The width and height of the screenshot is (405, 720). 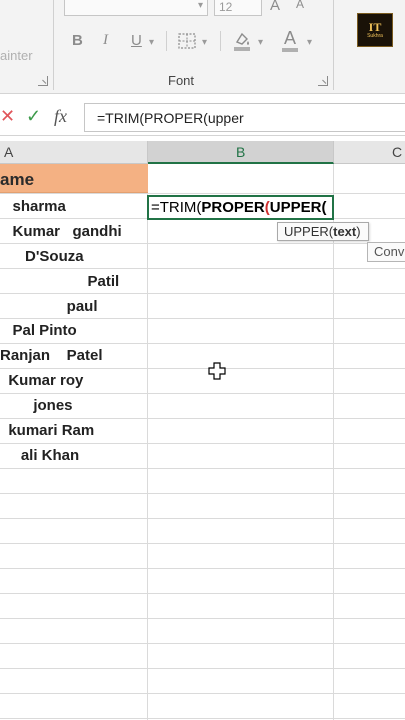 I want to click on font-size-select: 12, so click(x=238, y=8).